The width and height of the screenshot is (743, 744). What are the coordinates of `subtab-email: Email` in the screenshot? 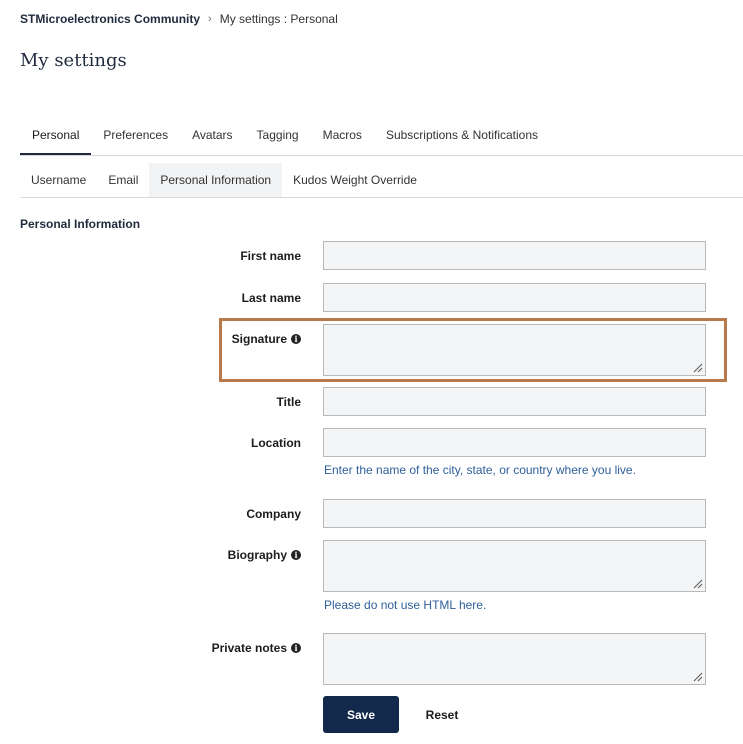 It's located at (123, 180).